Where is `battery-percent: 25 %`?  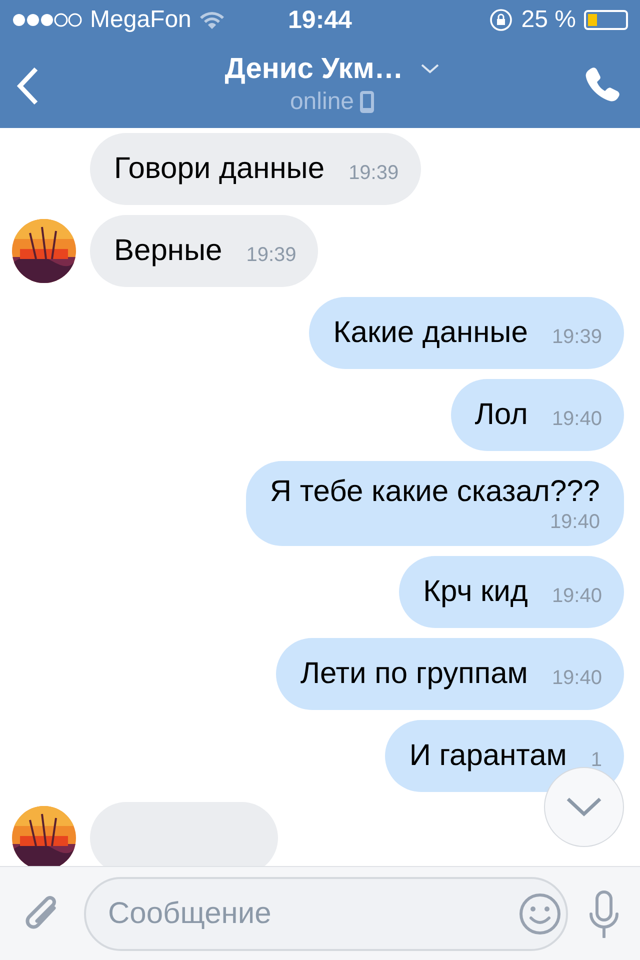 battery-percent: 25 % is located at coordinates (548, 20).